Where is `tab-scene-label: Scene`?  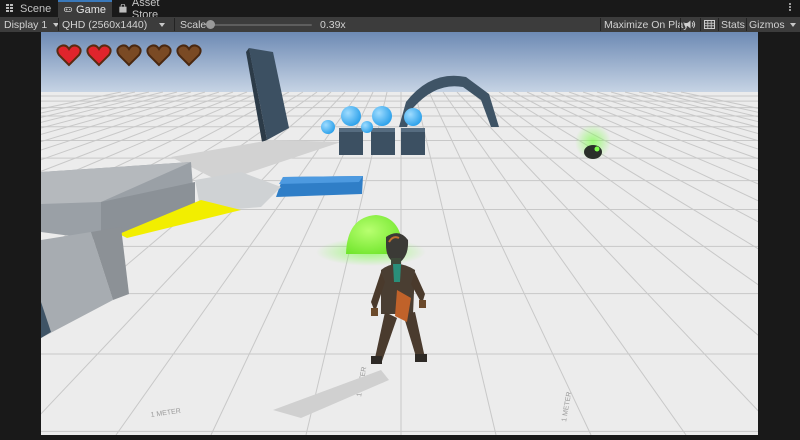 tab-scene-label: Scene is located at coordinates (36, 8).